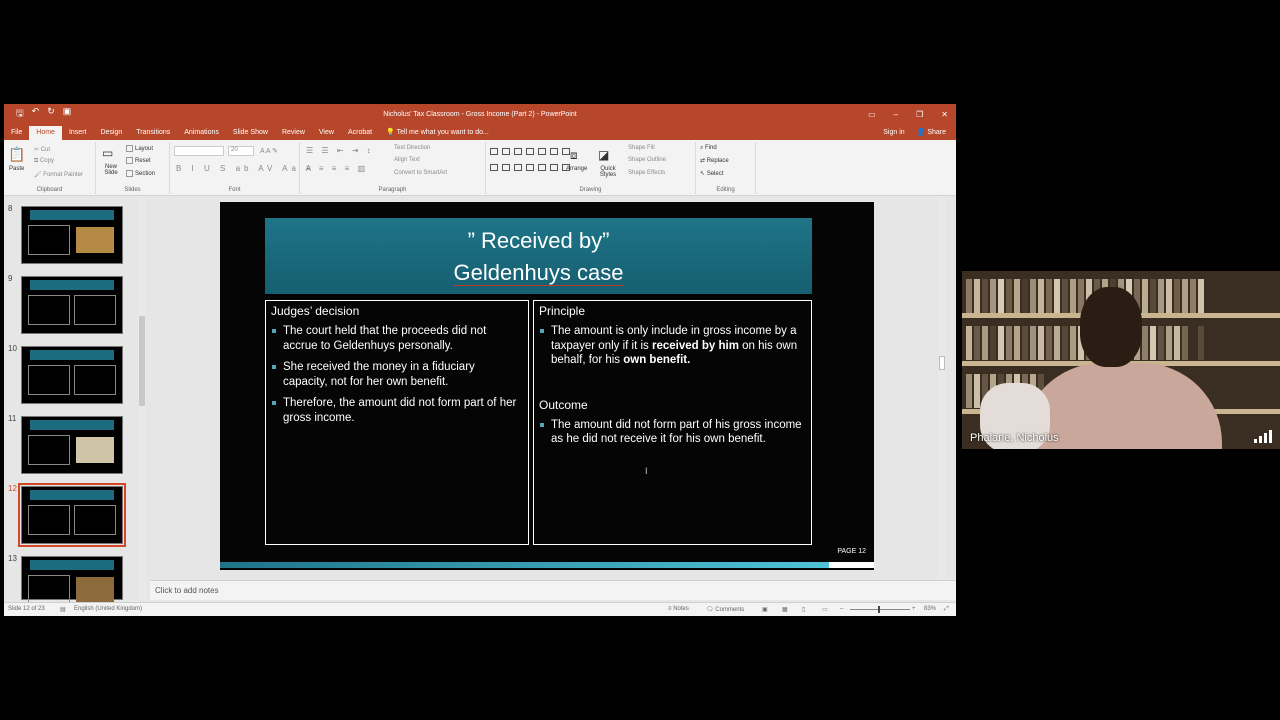  What do you see at coordinates (608, 172) in the screenshot?
I see `quick-styles-button: Quick Styles` at bounding box center [608, 172].